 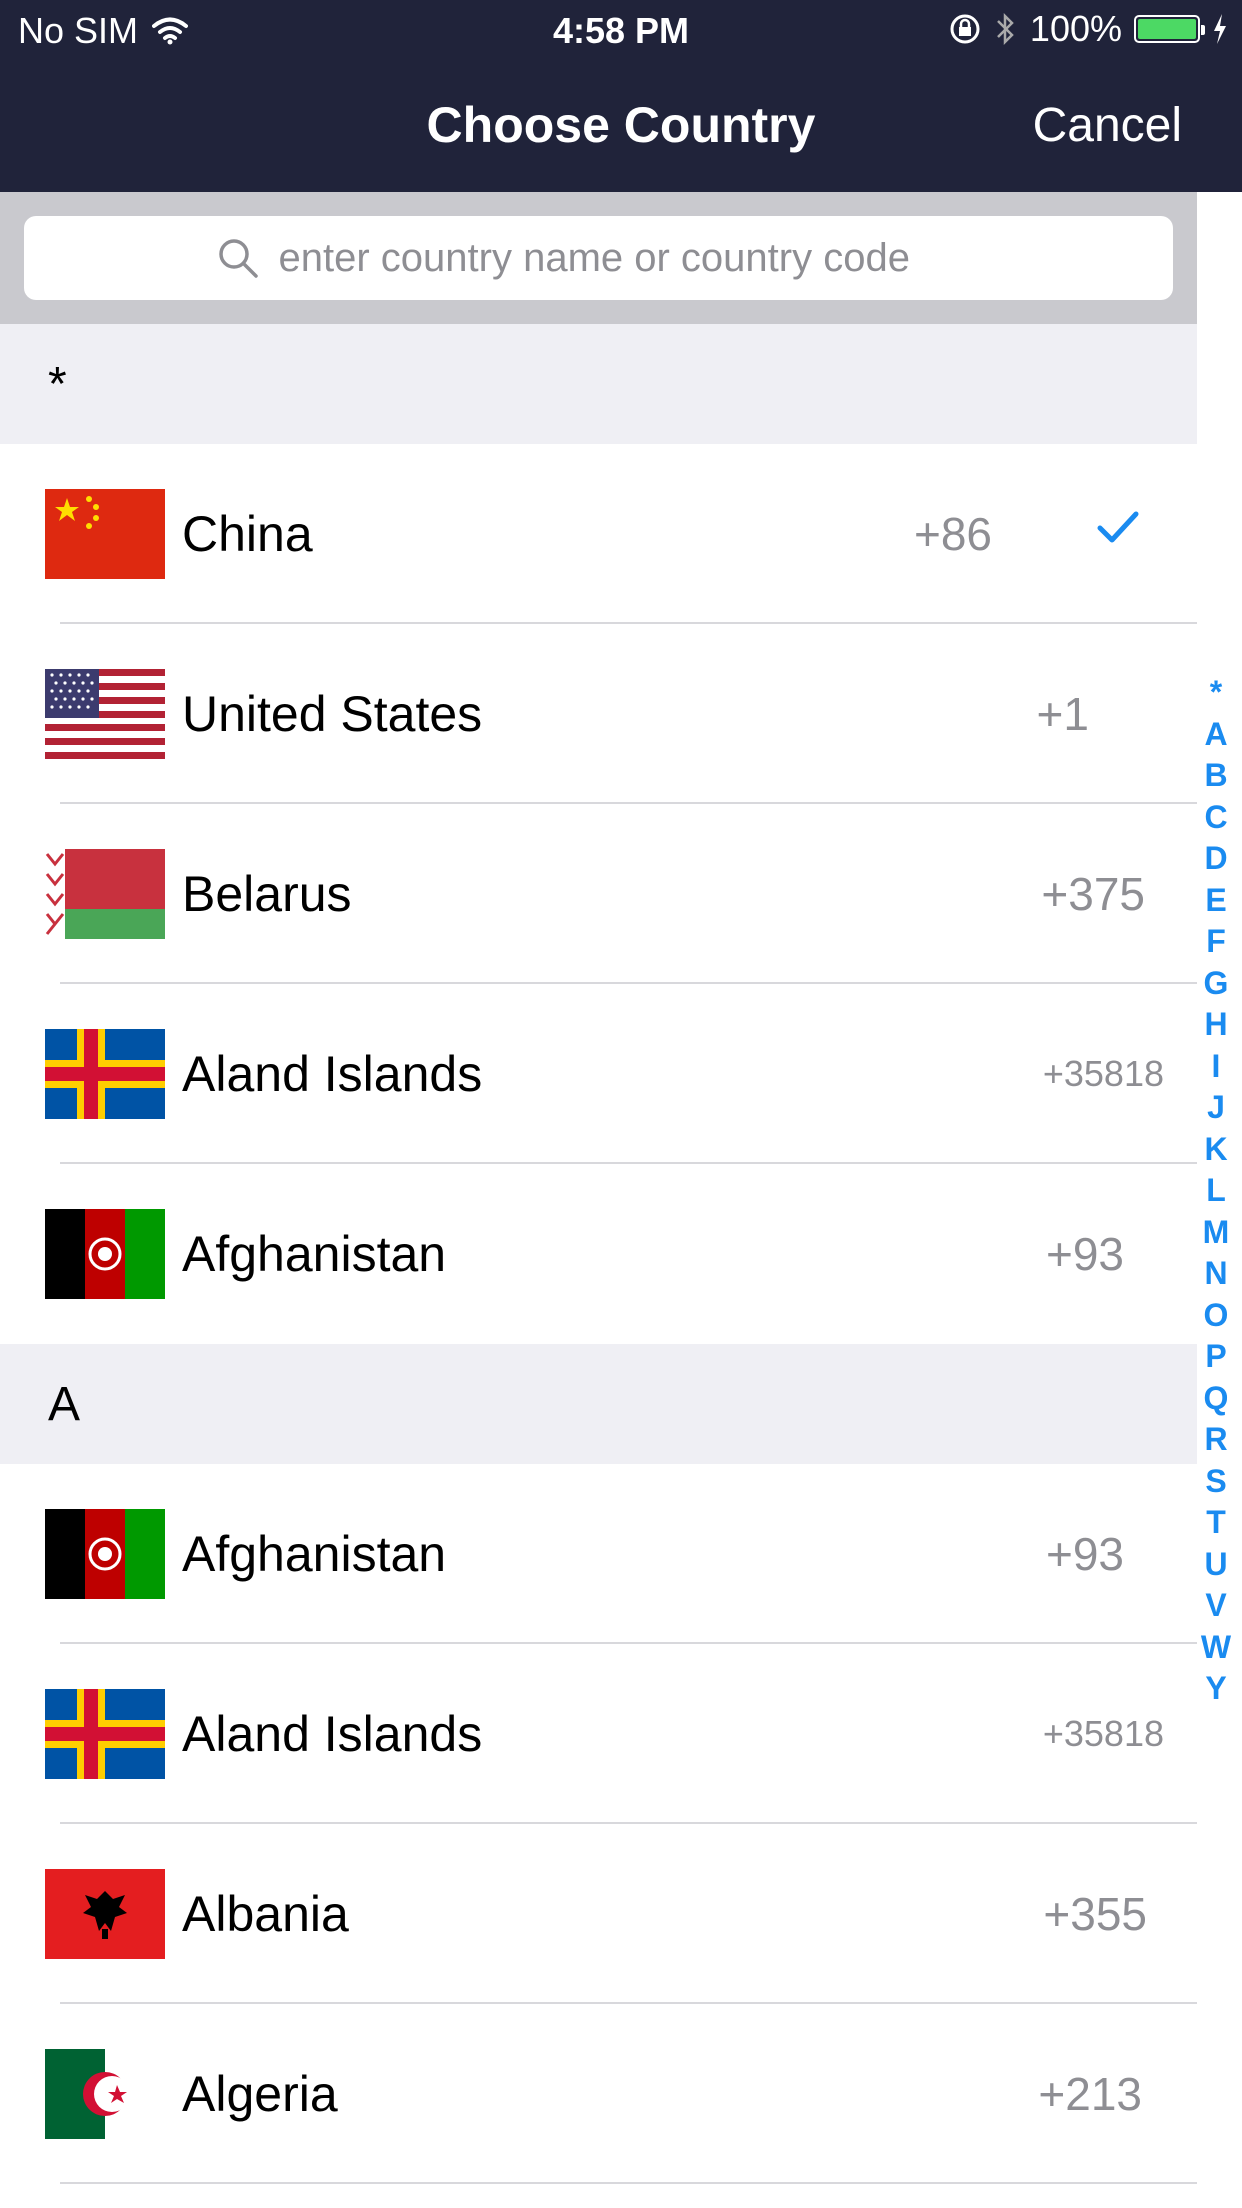 I want to click on index-letter: K, so click(x=1215, y=1150).